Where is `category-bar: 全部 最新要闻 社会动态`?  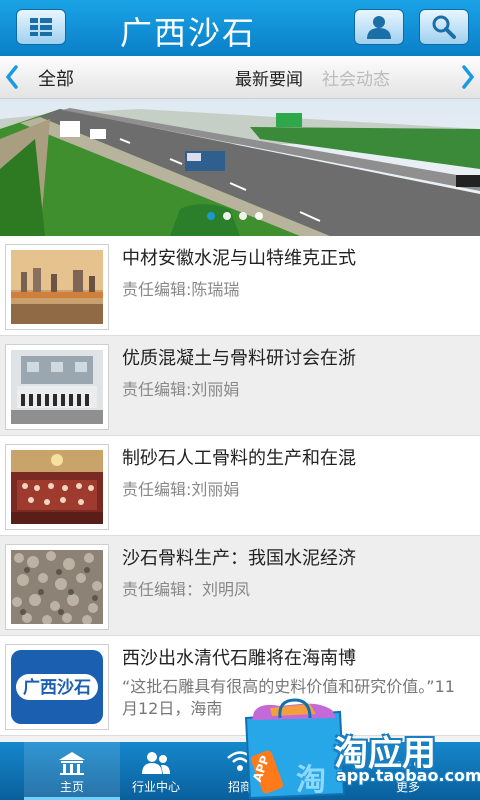 category-bar: 全部 最新要闻 社会动态 is located at coordinates (240, 77).